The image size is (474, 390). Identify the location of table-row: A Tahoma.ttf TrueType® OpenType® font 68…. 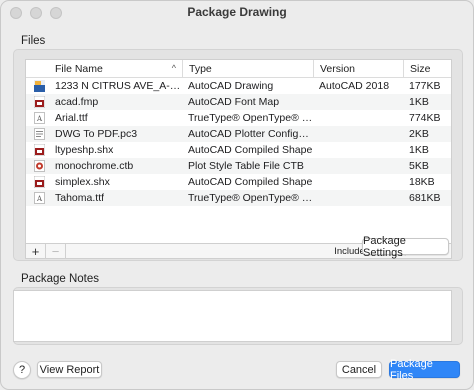
(238, 198).